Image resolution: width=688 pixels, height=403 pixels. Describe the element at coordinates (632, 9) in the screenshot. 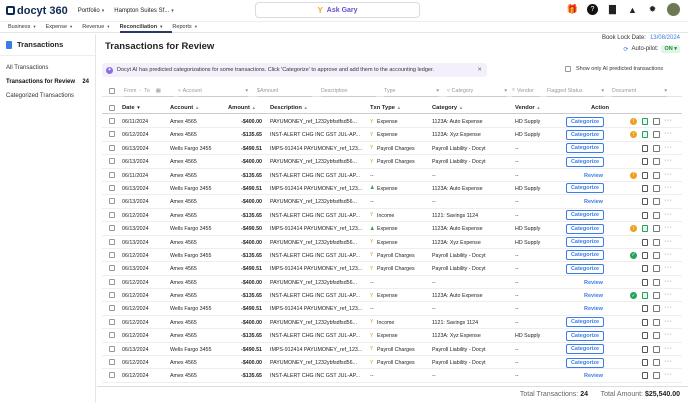

I see `bell-icon: ▲` at that location.